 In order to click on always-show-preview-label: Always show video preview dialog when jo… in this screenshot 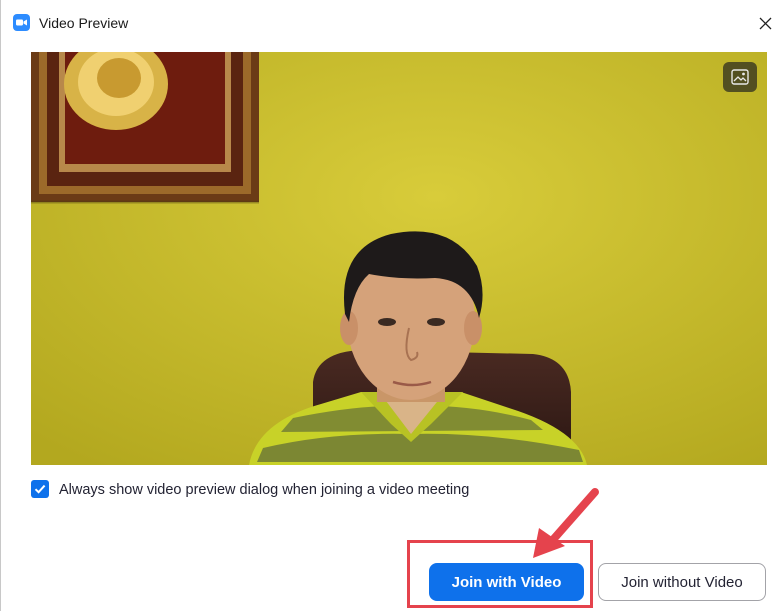, I will do `click(264, 490)`.